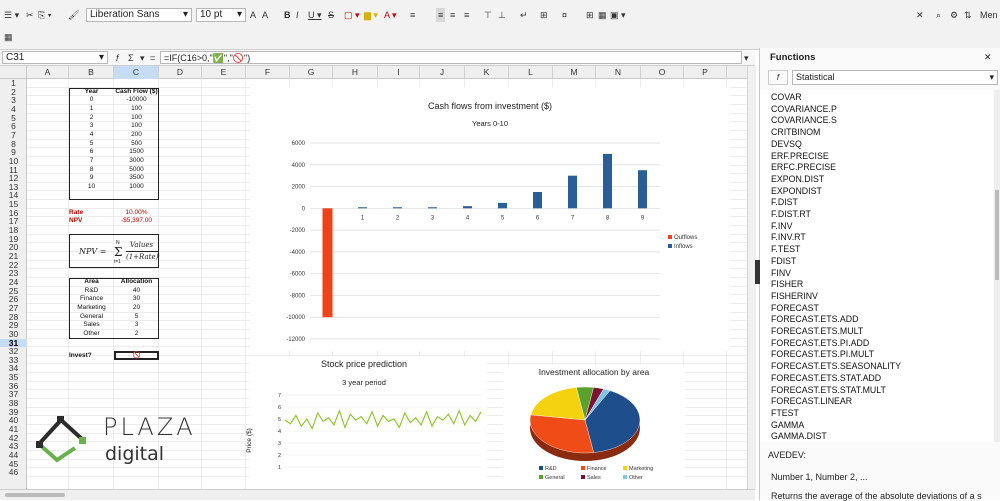 The height and width of the screenshot is (501, 1000). Describe the element at coordinates (785, 250) in the screenshot. I see `function-list-item: F.TEST` at that location.